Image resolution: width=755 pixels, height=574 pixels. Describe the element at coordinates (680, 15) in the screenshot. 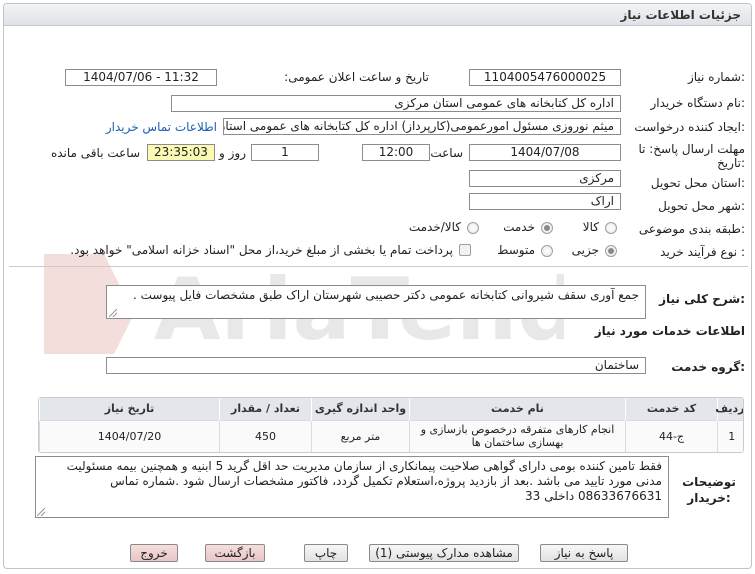

I see `panel-title: جزئیات اطلاعات نیاز` at that location.